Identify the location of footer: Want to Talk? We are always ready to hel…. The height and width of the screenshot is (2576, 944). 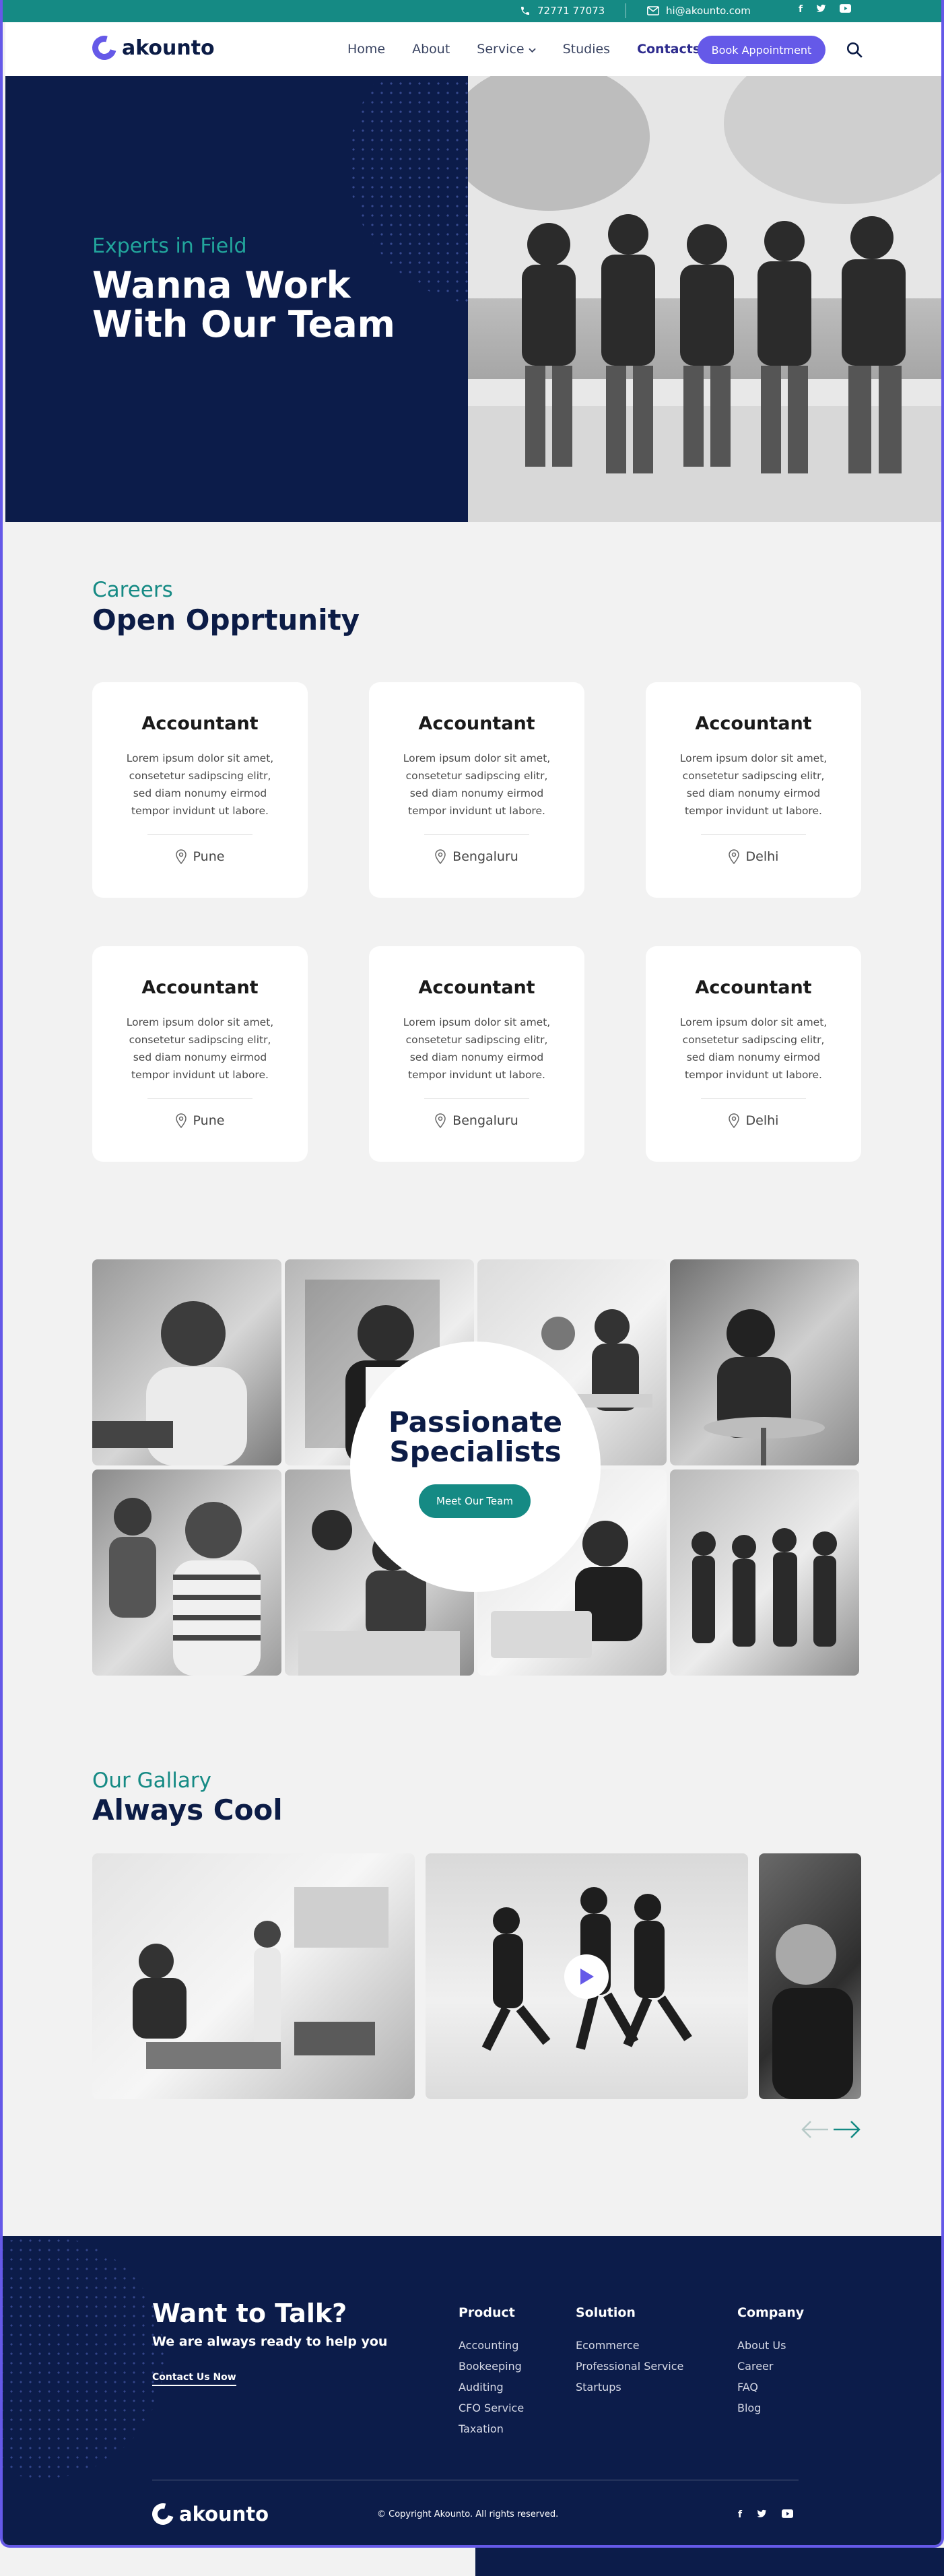
(472, 2390).